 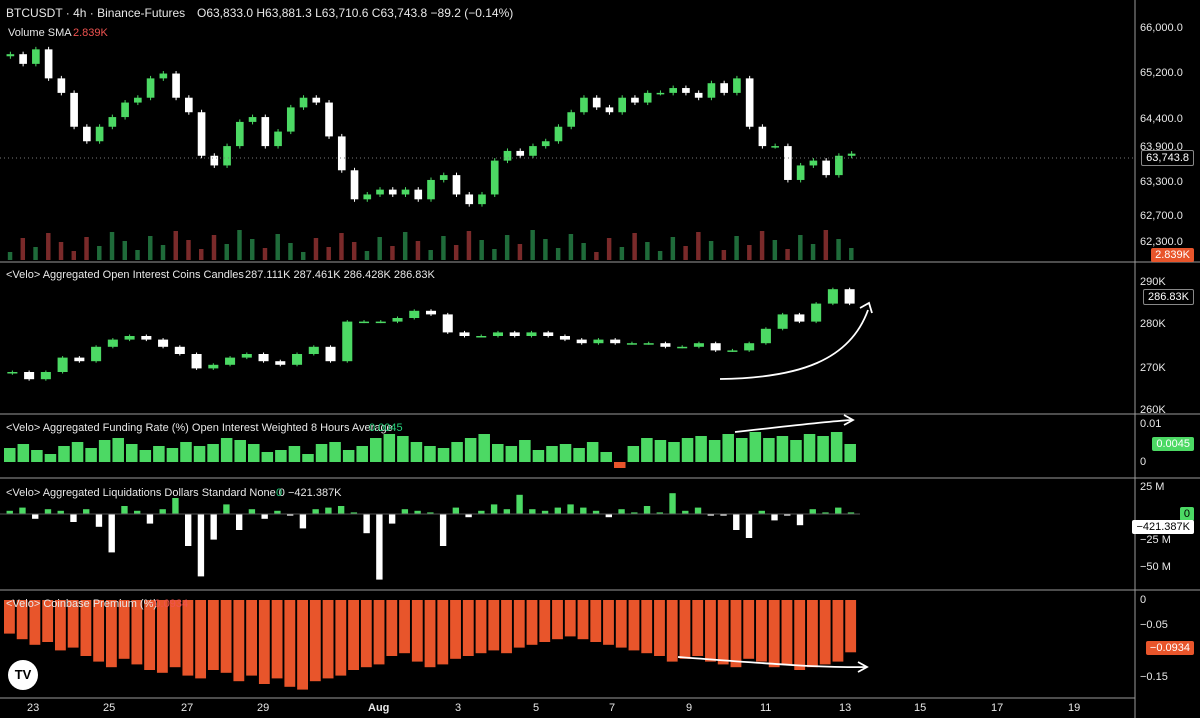 I want to click on tradingview-logo-icon: TV, so click(x=23, y=675).